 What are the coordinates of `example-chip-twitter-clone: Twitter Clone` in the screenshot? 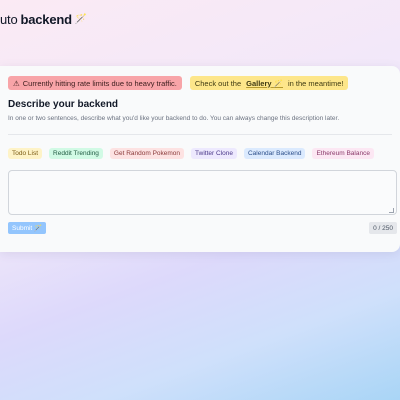 It's located at (214, 153).